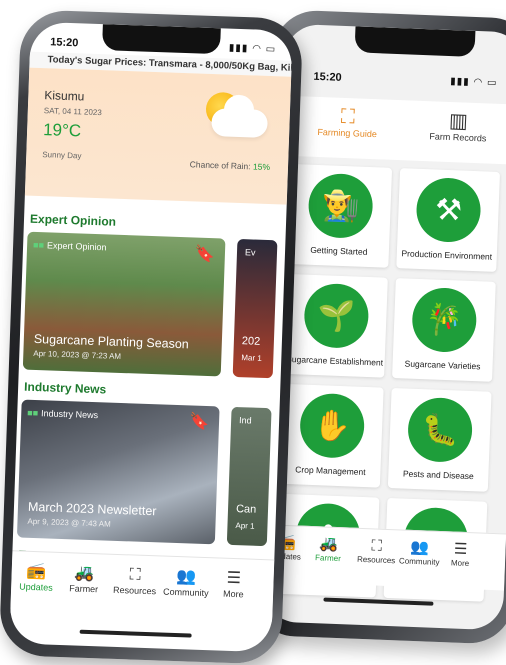 The width and height of the screenshot is (506, 665). I want to click on card-tag-label: Industry News, so click(69, 414).